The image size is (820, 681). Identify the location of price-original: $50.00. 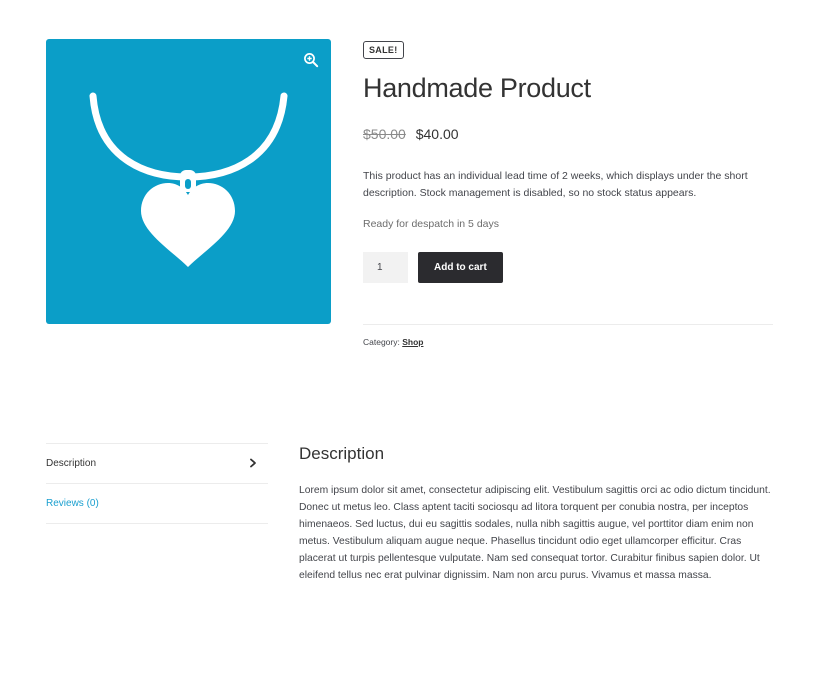
(384, 134).